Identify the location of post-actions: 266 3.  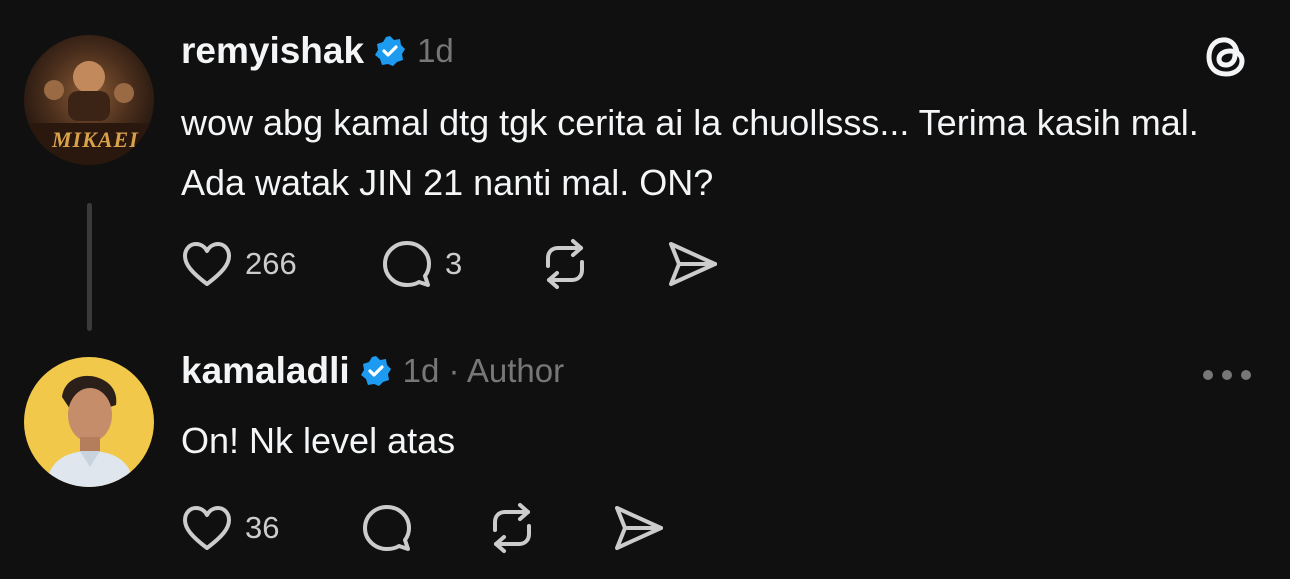
(461, 264).